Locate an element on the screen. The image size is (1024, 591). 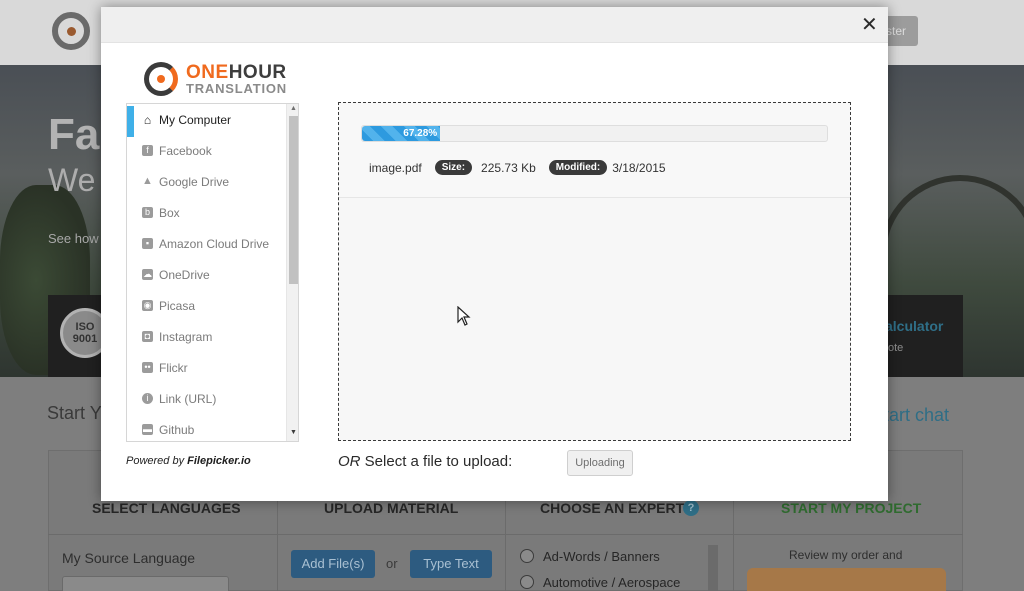
powered-by-prefix: Powered by is located at coordinates (157, 461).